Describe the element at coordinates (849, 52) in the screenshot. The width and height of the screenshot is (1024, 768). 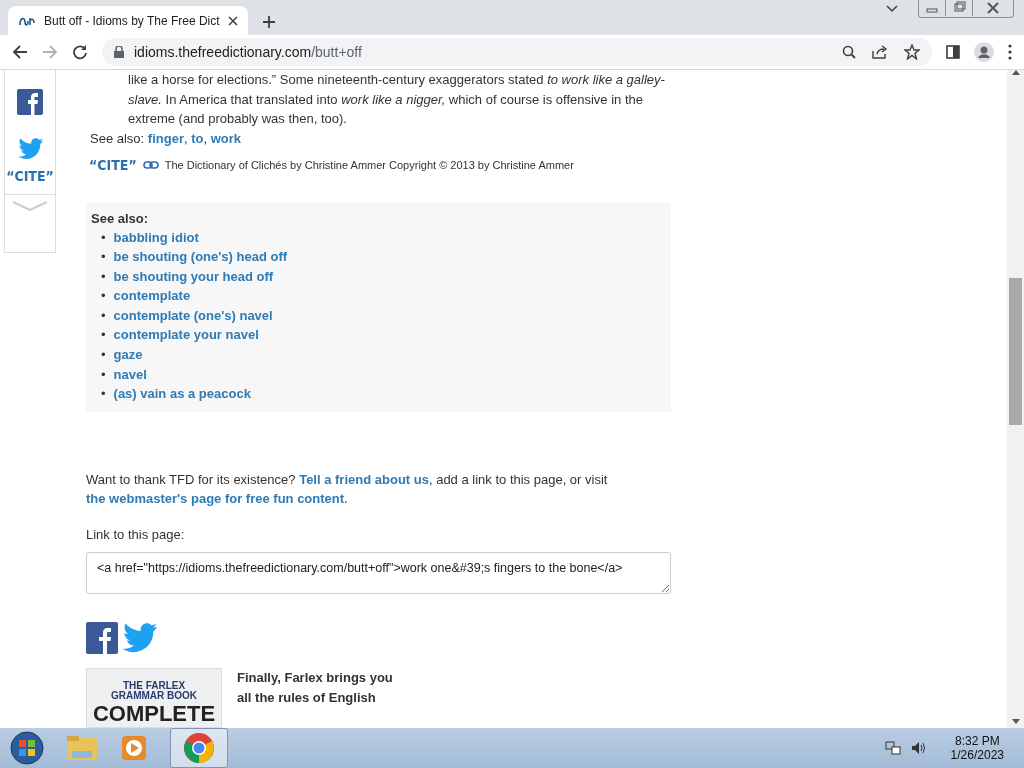
I see `search-icon` at that location.